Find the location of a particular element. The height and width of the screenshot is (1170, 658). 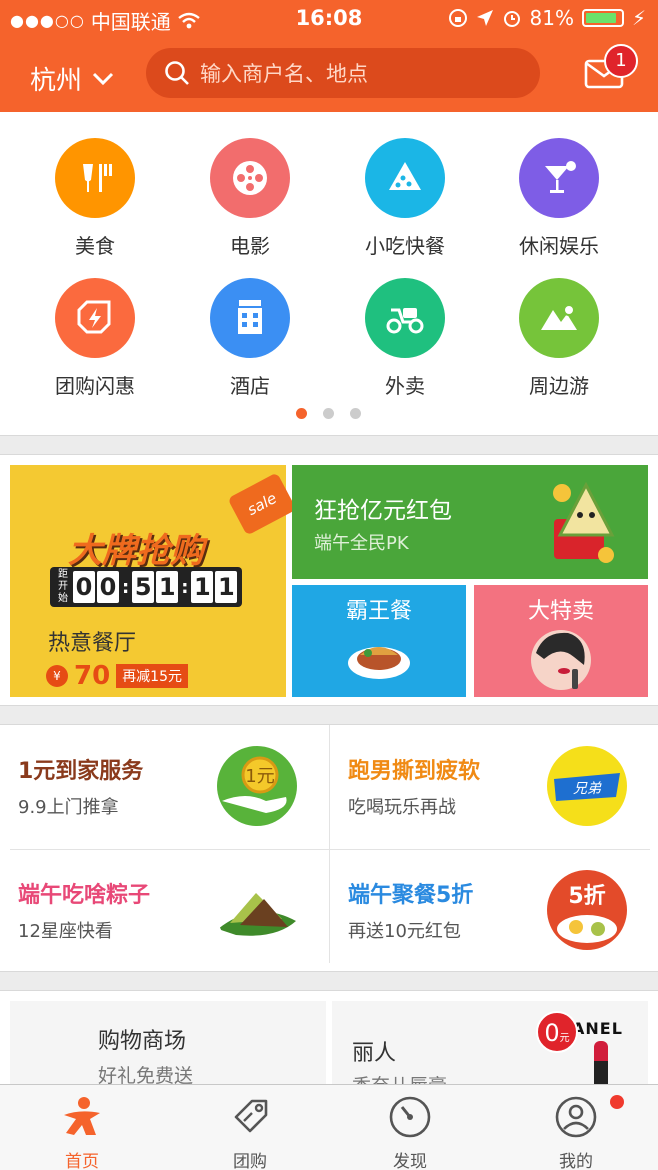

feature-title: 端午吃啥粽子 is located at coordinates (84, 895).